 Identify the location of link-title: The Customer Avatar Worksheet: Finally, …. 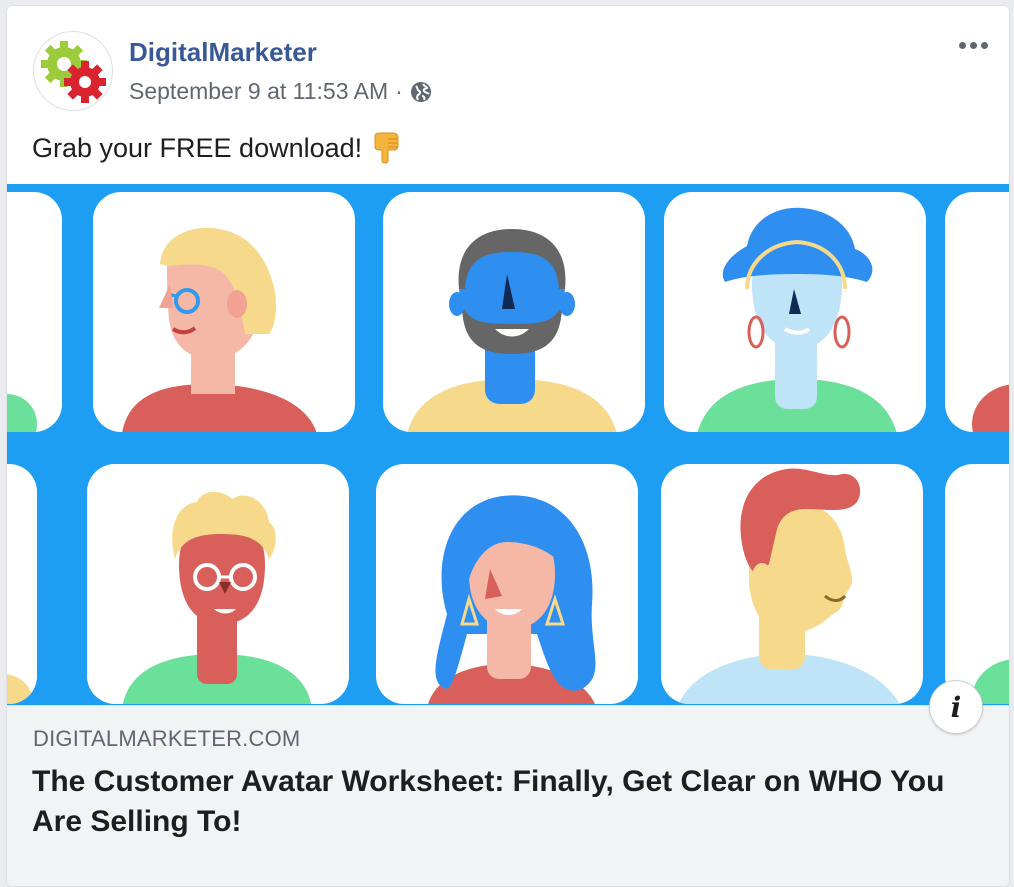
(497, 802).